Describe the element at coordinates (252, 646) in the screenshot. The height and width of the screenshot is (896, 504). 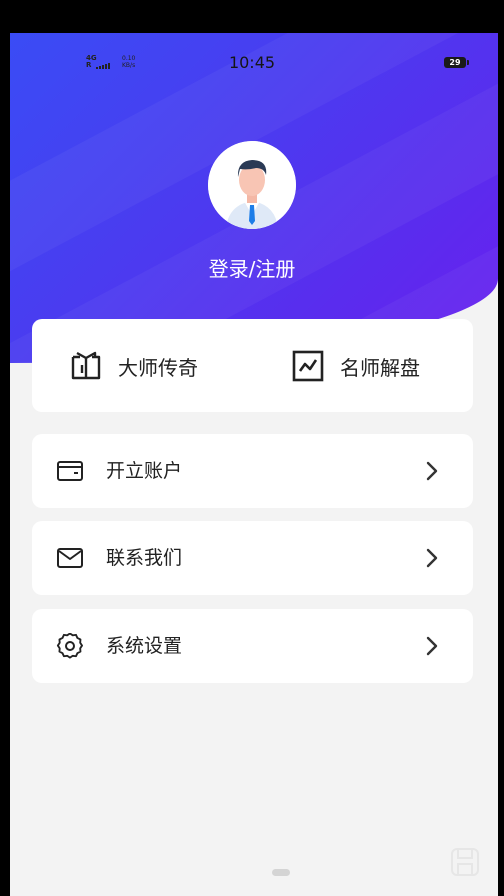
I see `menu-item-system-settings: 系统设置` at that location.